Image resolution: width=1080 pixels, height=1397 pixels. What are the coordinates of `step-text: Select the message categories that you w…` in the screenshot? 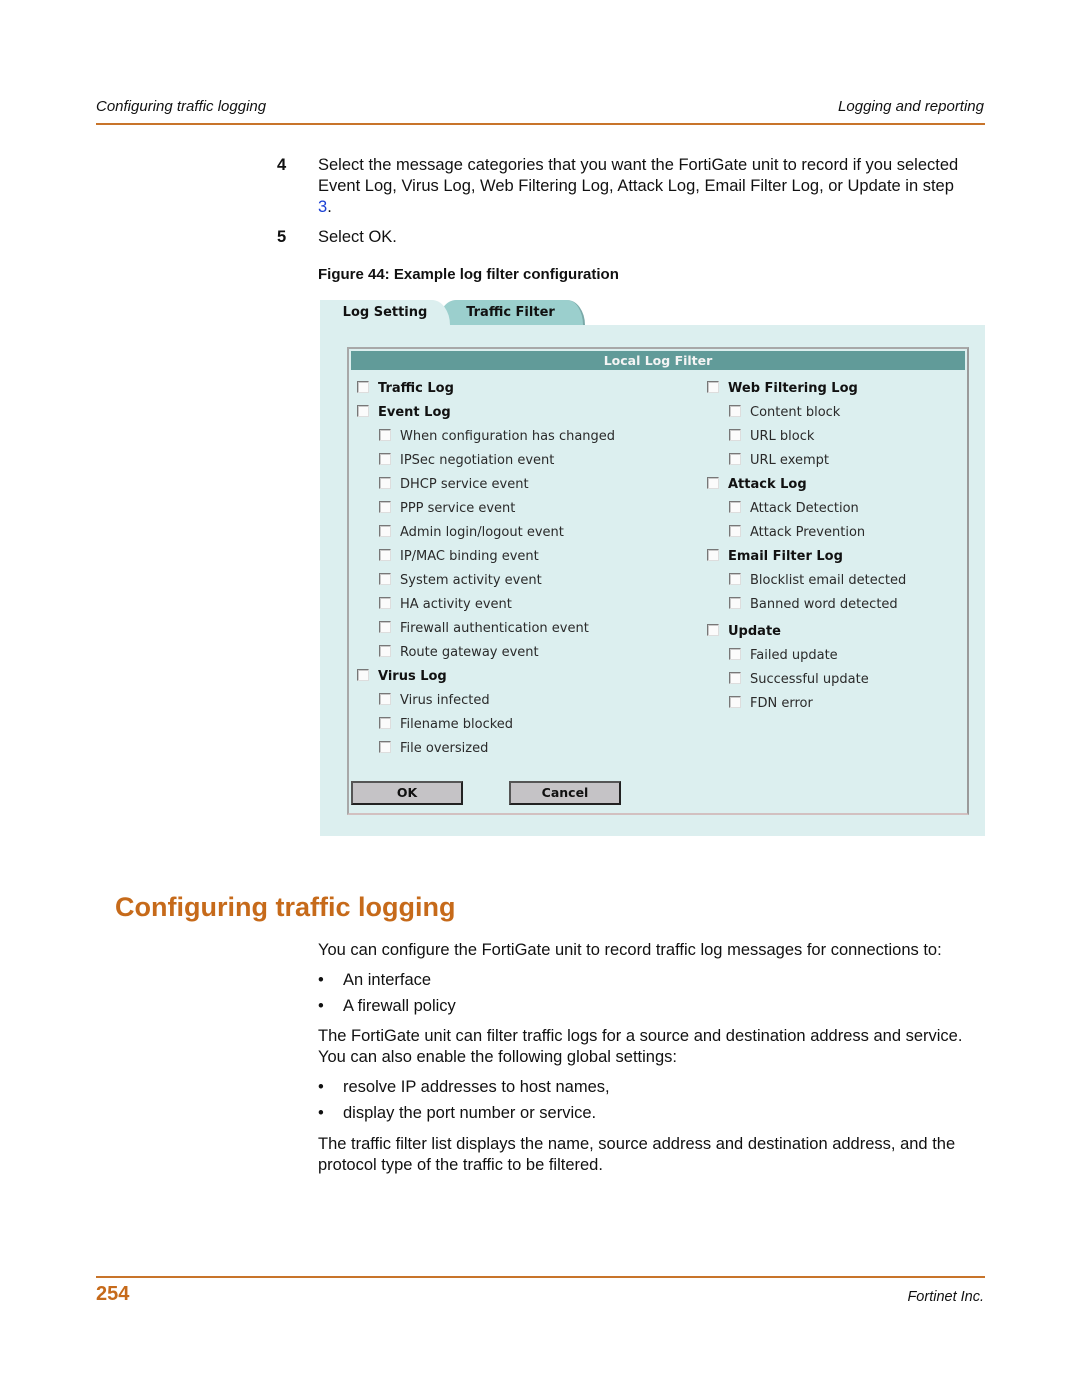 It's located at (638, 186).